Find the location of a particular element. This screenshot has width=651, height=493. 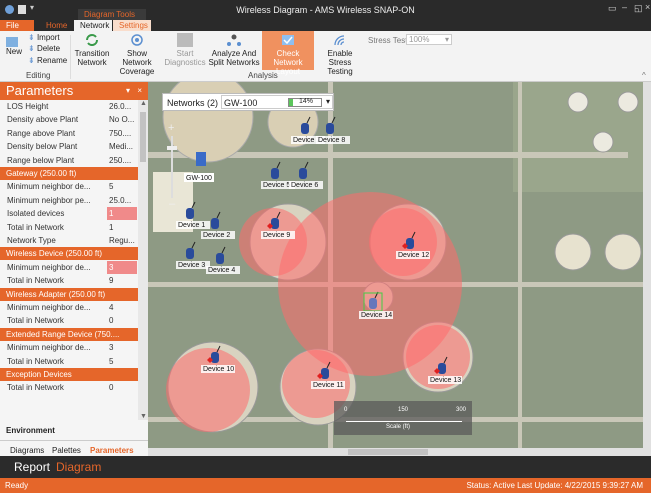

close-icon: × is located at coordinates (647, 7).